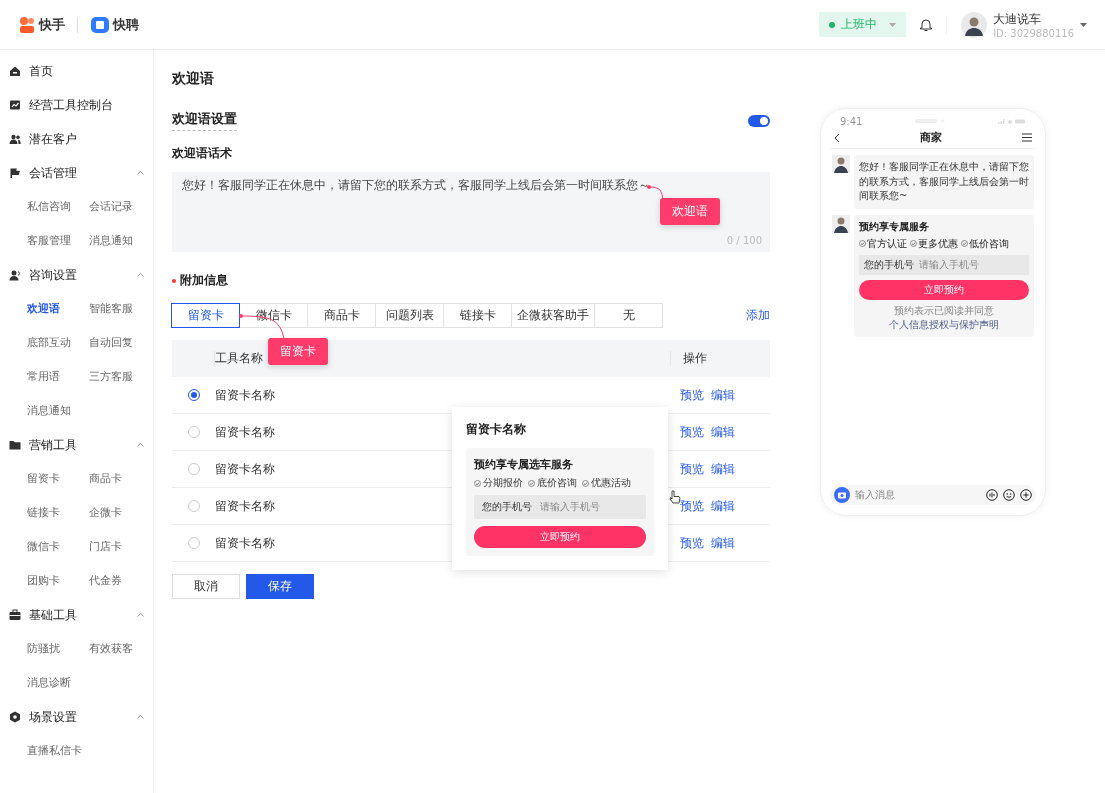 Image resolution: width=1105 pixels, height=793 pixels. I want to click on nav-subitem: 企微卡, so click(120, 513).